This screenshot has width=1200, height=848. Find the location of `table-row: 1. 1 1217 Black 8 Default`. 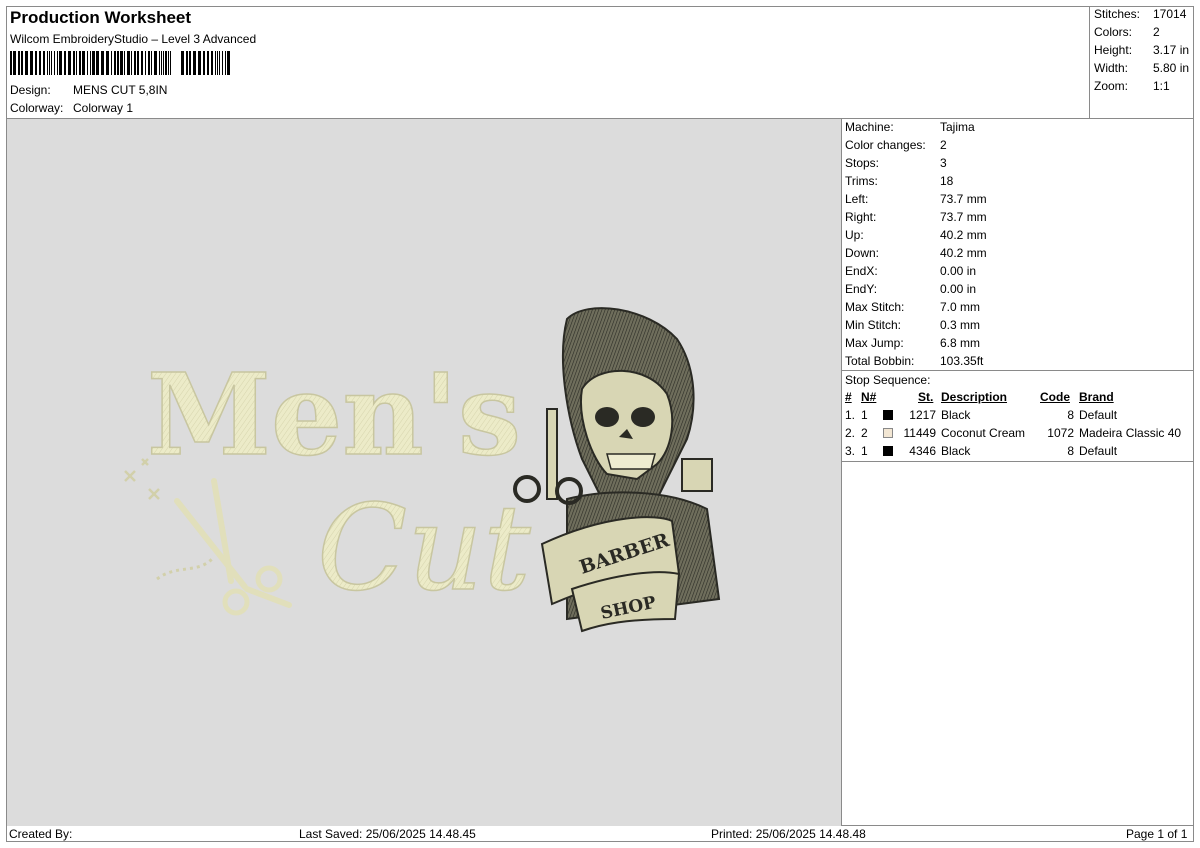

table-row: 1. 1 1217 Black 8 Default is located at coordinates (1018, 417).